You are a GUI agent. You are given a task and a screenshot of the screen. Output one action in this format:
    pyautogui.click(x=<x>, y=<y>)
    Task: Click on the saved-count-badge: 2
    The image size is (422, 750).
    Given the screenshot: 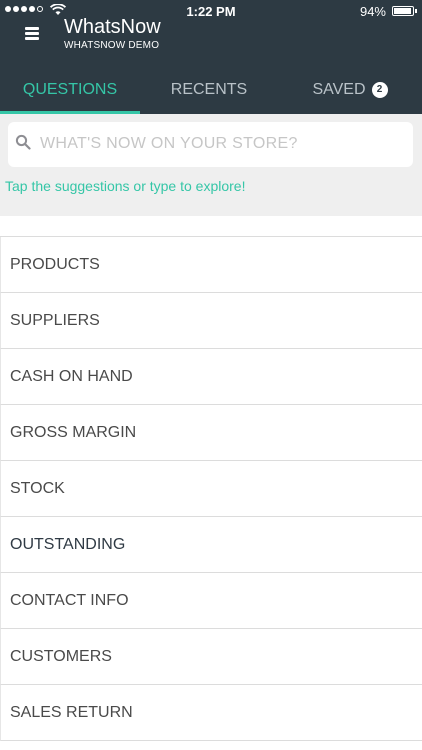 What is the action you would take?
    pyautogui.click(x=379, y=90)
    